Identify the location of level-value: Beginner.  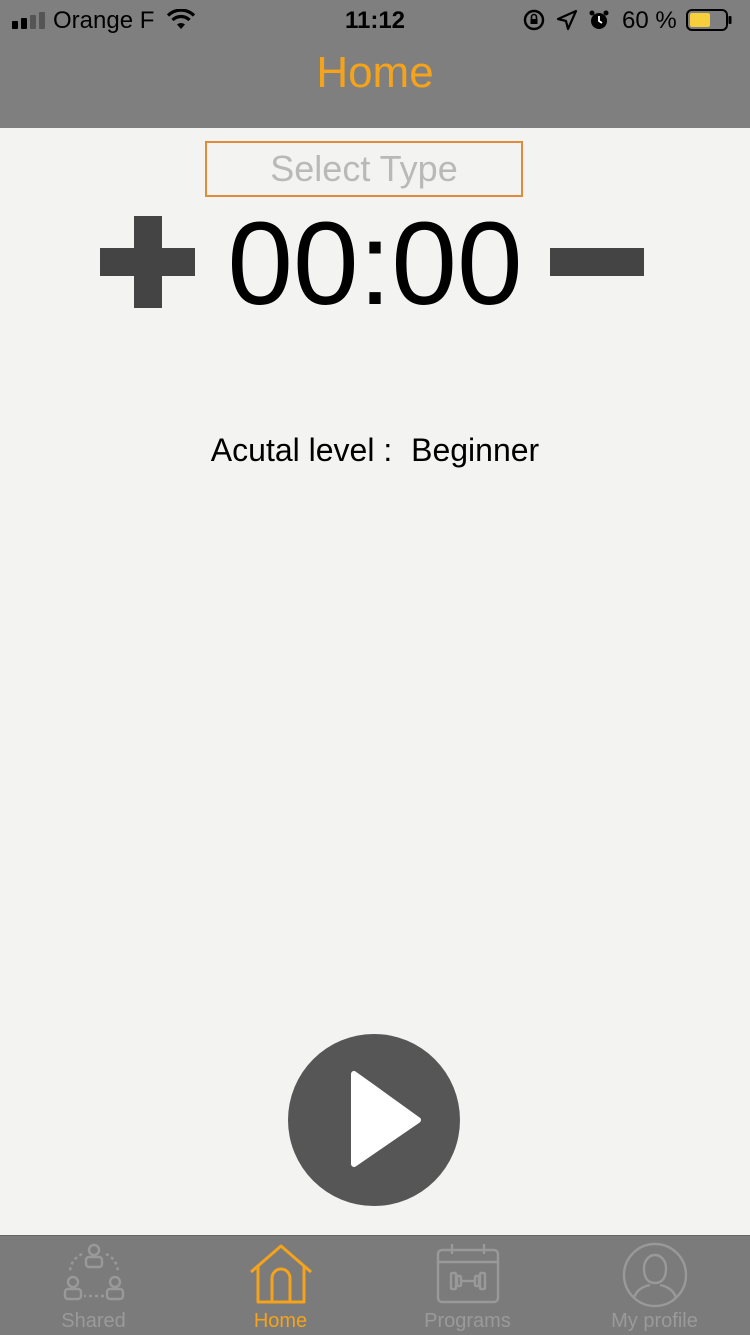
(475, 450).